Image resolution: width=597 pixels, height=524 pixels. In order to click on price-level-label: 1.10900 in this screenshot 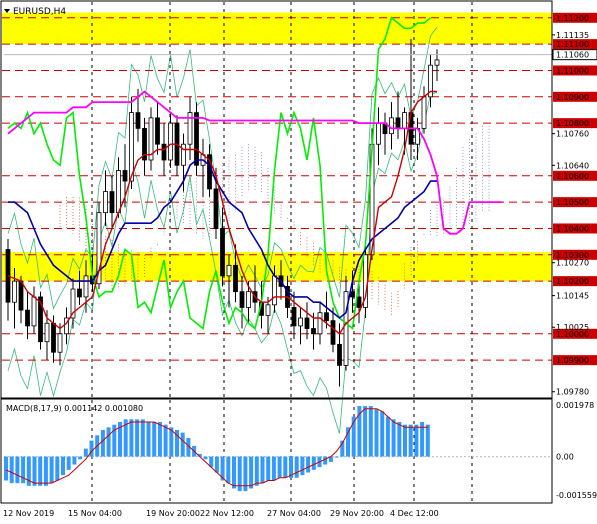, I will do `click(575, 96)`.